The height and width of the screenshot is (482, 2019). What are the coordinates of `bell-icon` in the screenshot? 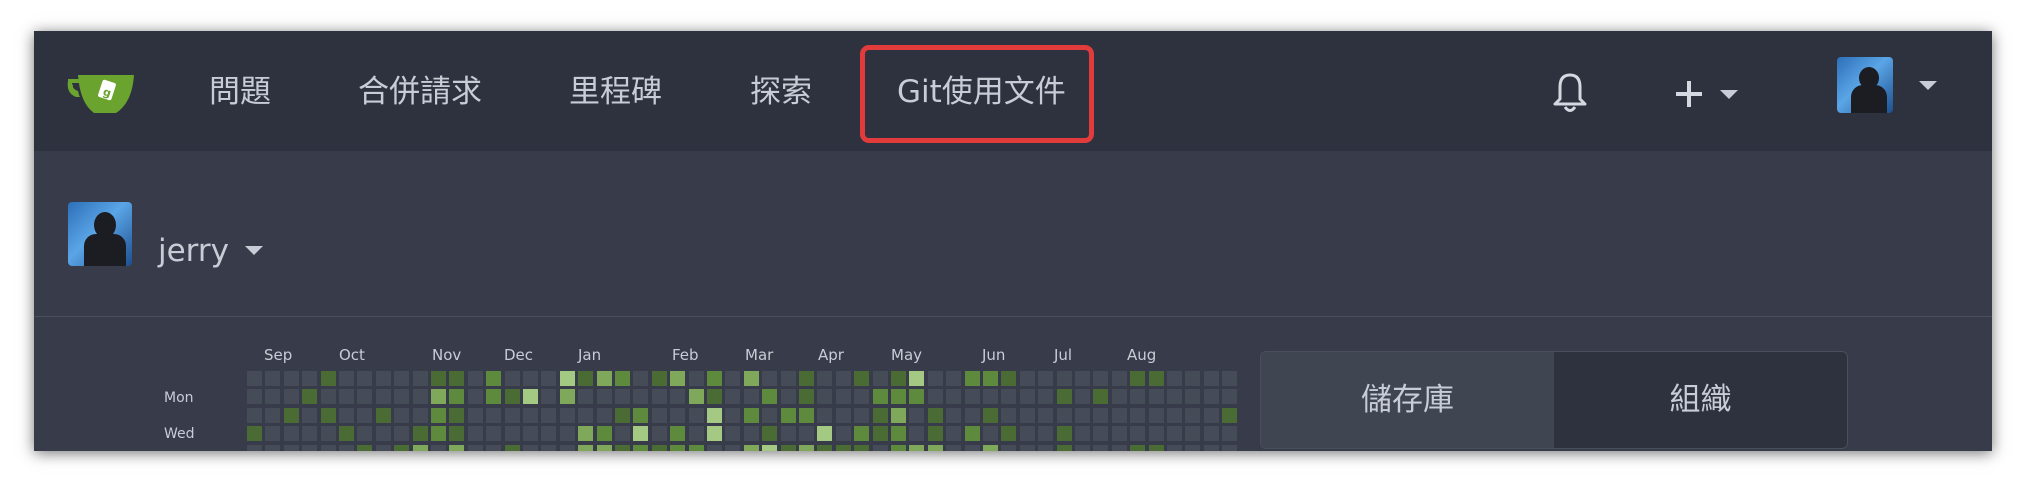 It's located at (1570, 93).